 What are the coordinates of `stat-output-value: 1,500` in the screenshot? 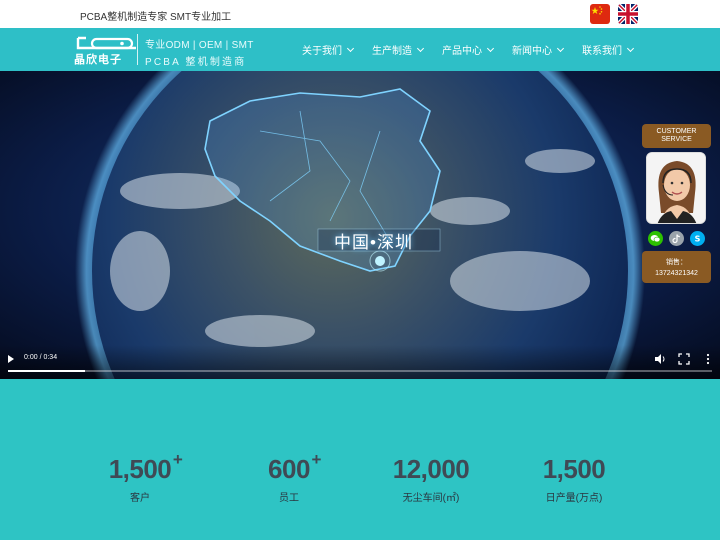 It's located at (574, 469).